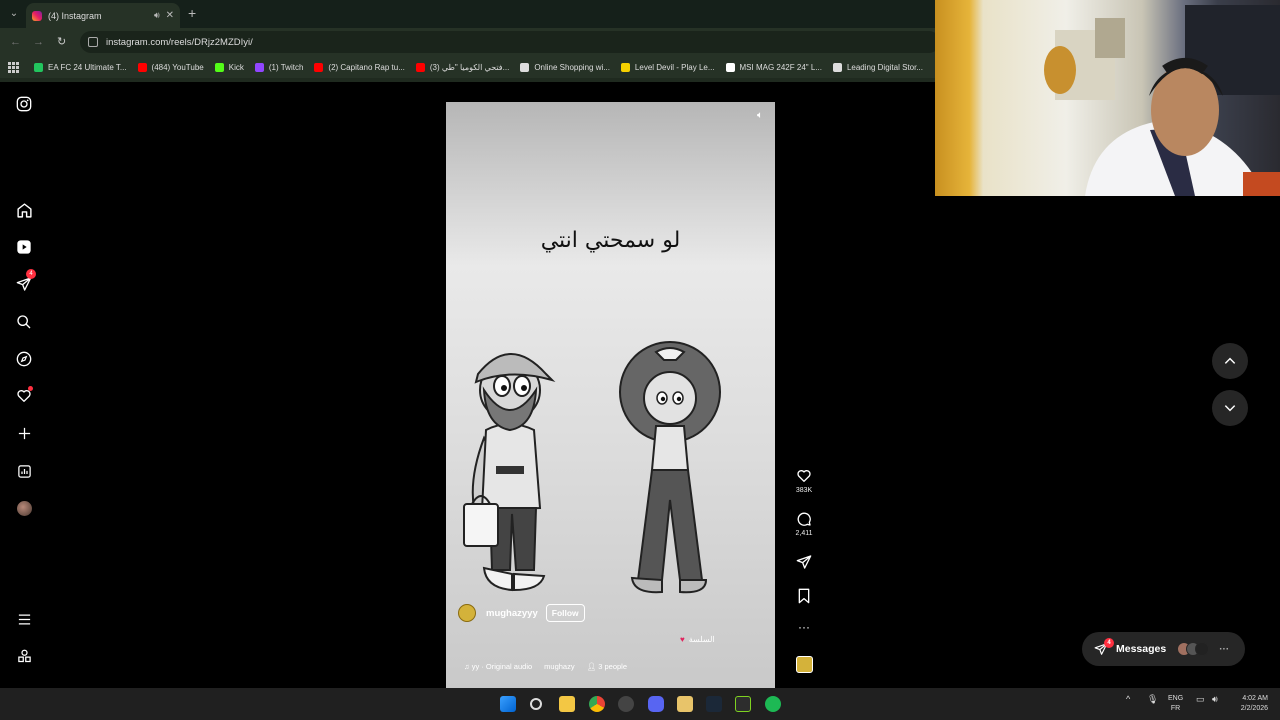  Describe the element at coordinates (177, 67) in the screenshot. I see `bookmark-label: (484) YouTube` at that location.